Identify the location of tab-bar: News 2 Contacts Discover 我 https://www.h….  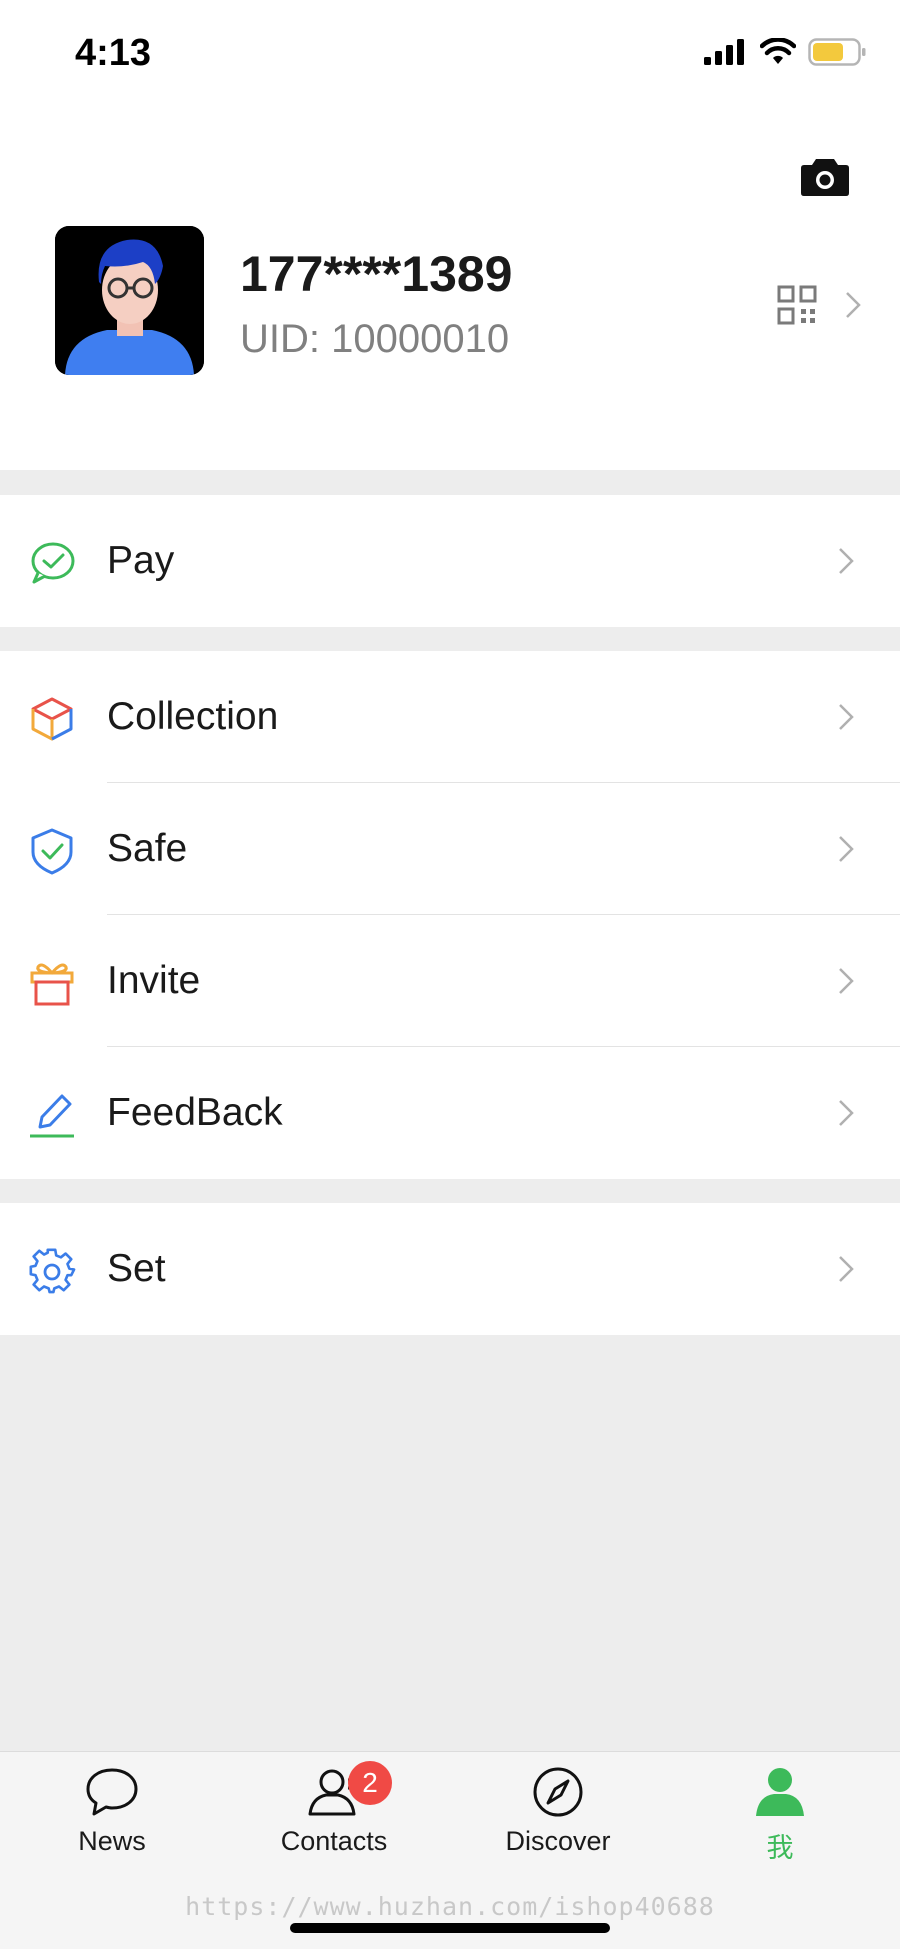
(450, 1850).